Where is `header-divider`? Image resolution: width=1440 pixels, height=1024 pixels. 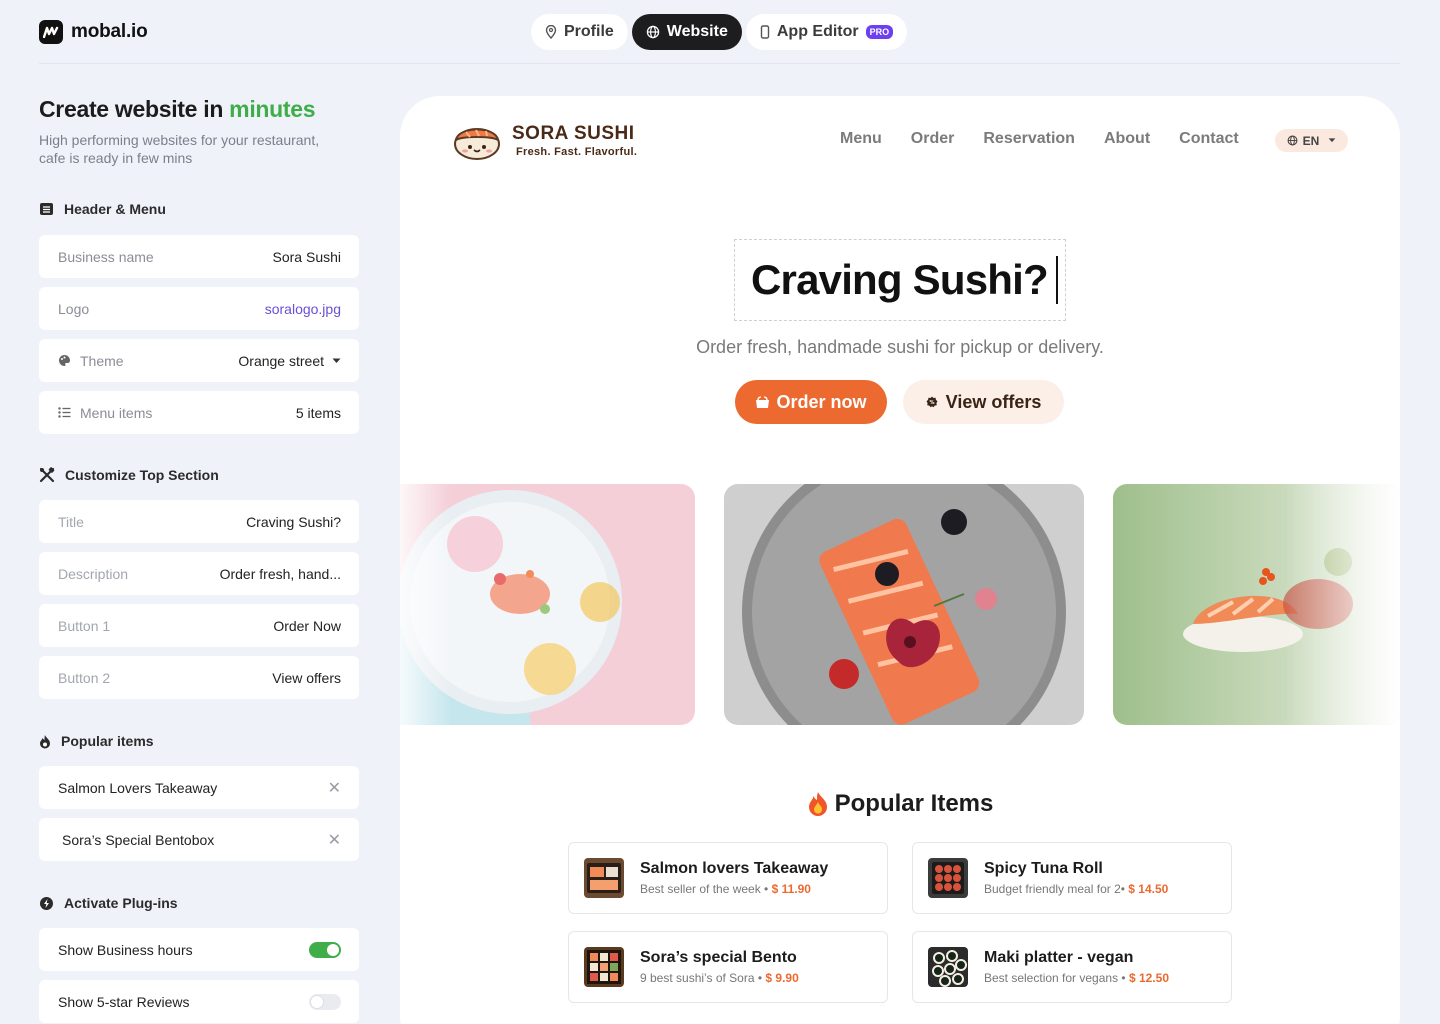 header-divider is located at coordinates (719, 63).